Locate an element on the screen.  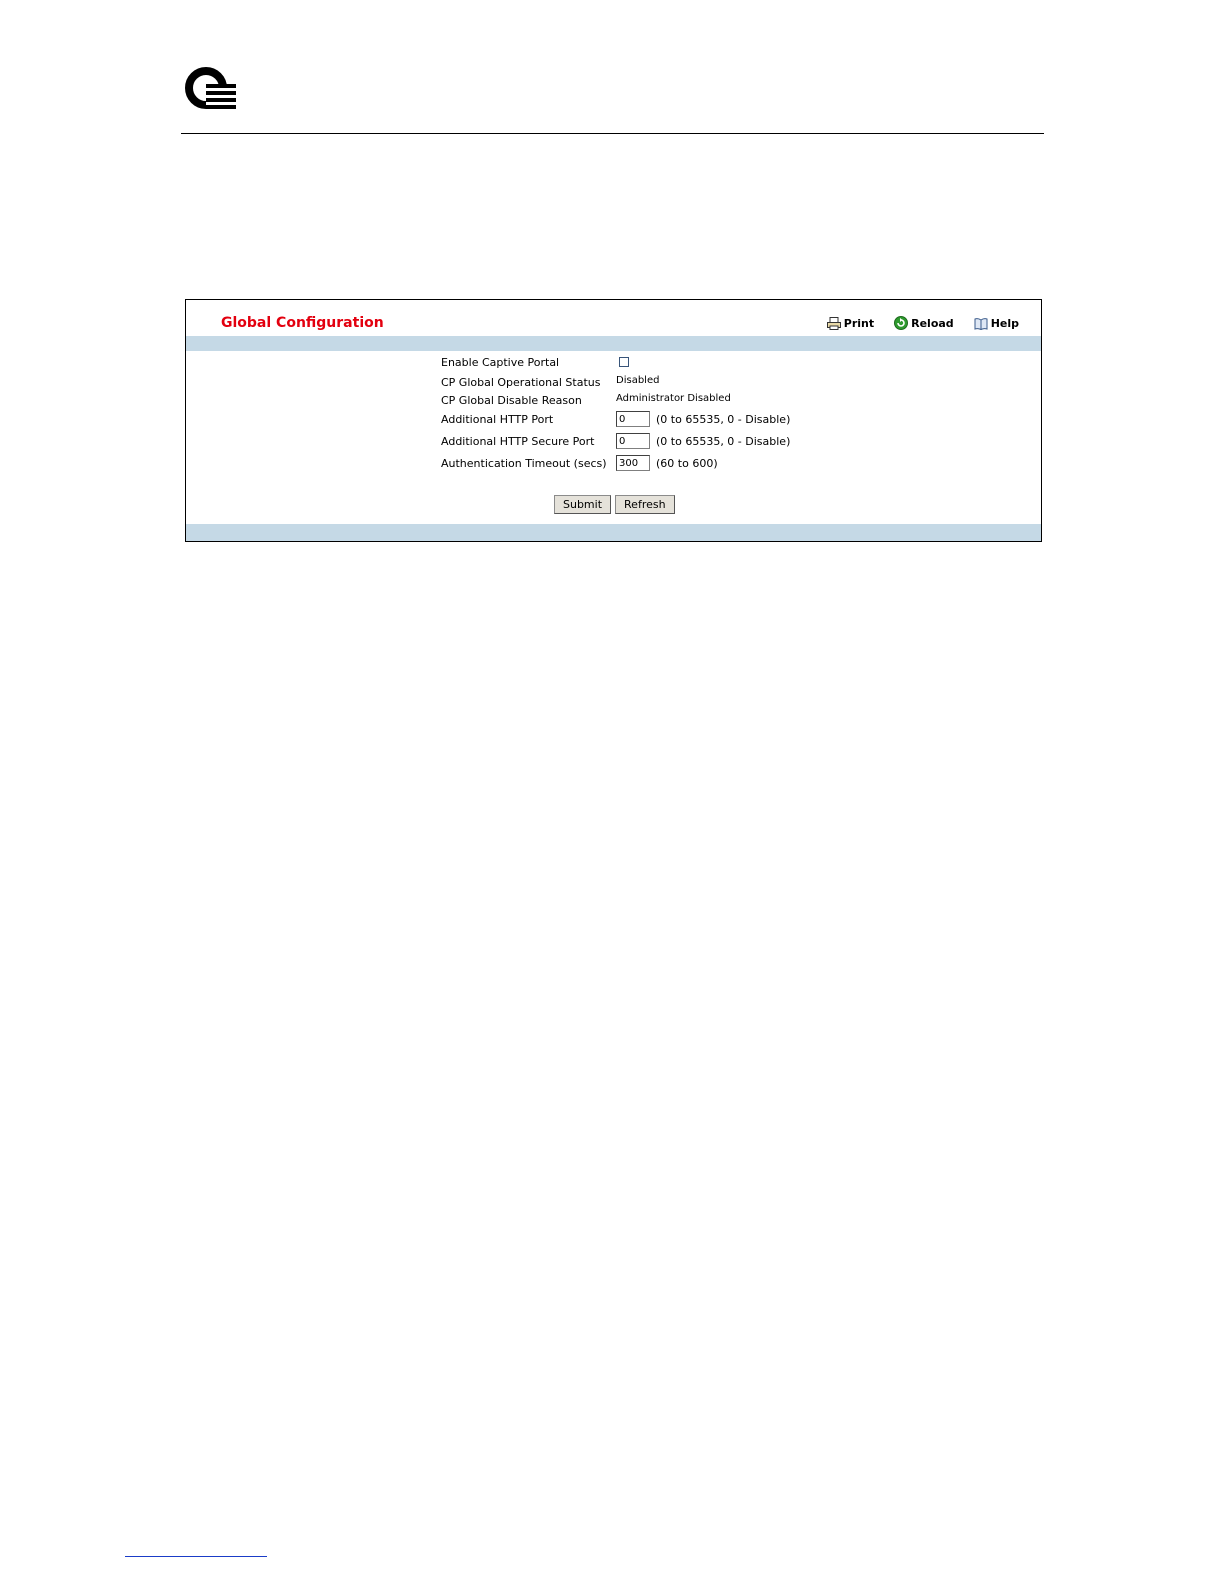
auth-timeout-label: Authentication Timeout (secs) is located at coordinates (524, 463).